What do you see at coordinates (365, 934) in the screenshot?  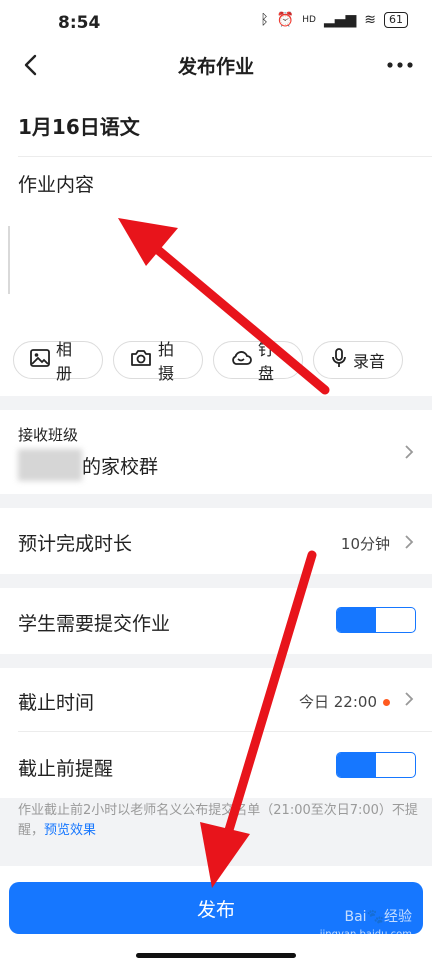 I see `watermark-url: jingyan.baidu.com` at bounding box center [365, 934].